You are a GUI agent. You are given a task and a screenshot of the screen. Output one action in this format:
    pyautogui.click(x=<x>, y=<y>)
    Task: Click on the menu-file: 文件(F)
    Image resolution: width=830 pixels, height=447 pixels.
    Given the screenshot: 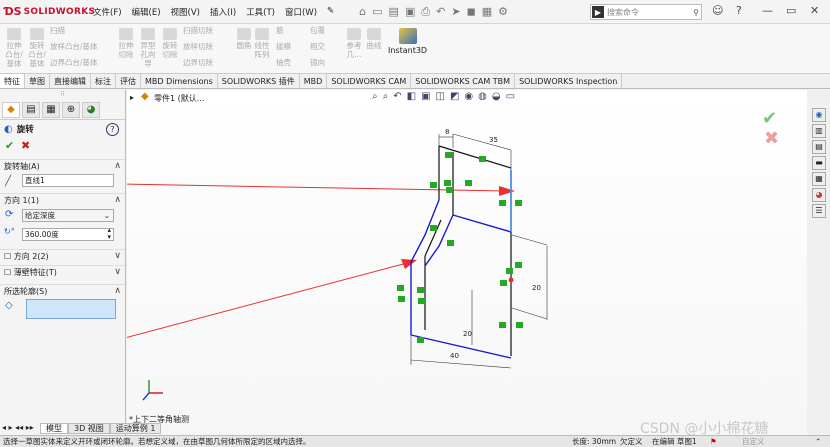 What is the action you would take?
    pyautogui.click(x=107, y=12)
    